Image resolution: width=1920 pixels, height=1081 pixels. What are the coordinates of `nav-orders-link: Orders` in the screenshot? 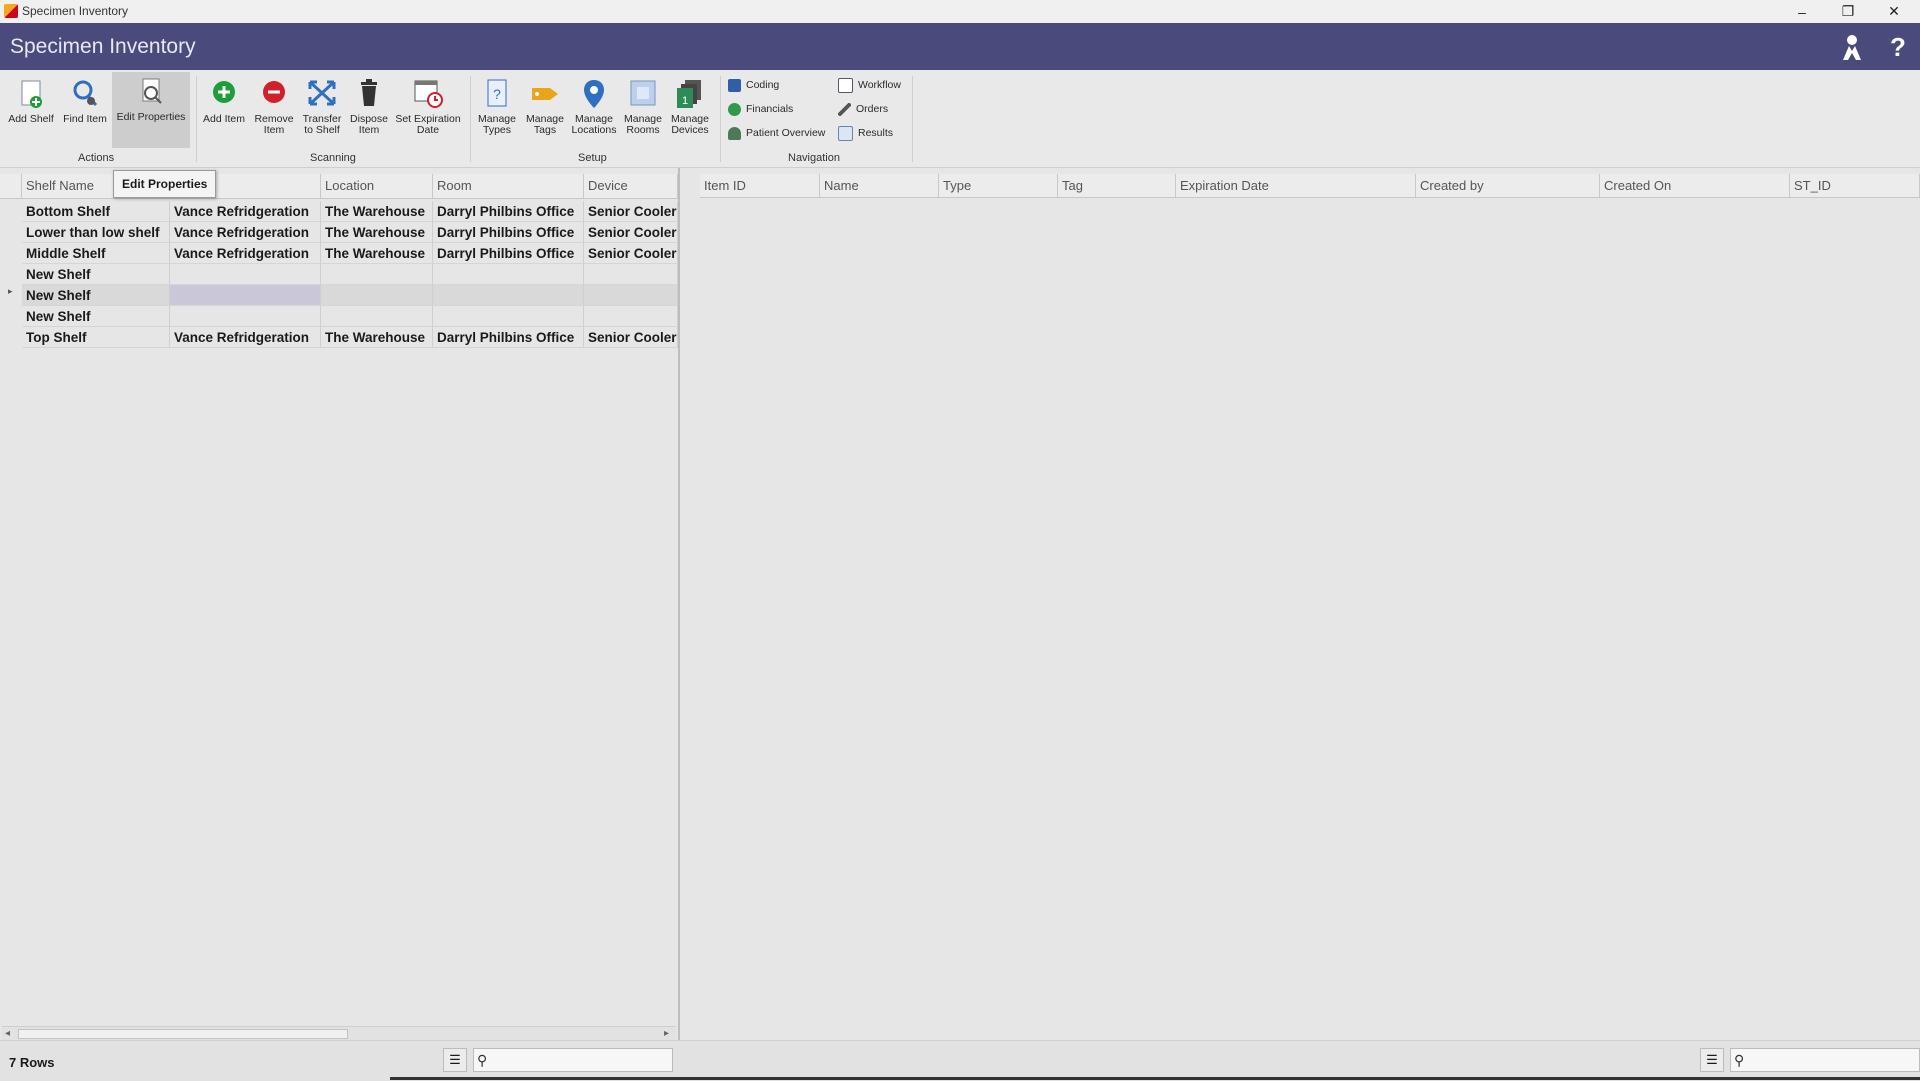 It's located at (863, 109).